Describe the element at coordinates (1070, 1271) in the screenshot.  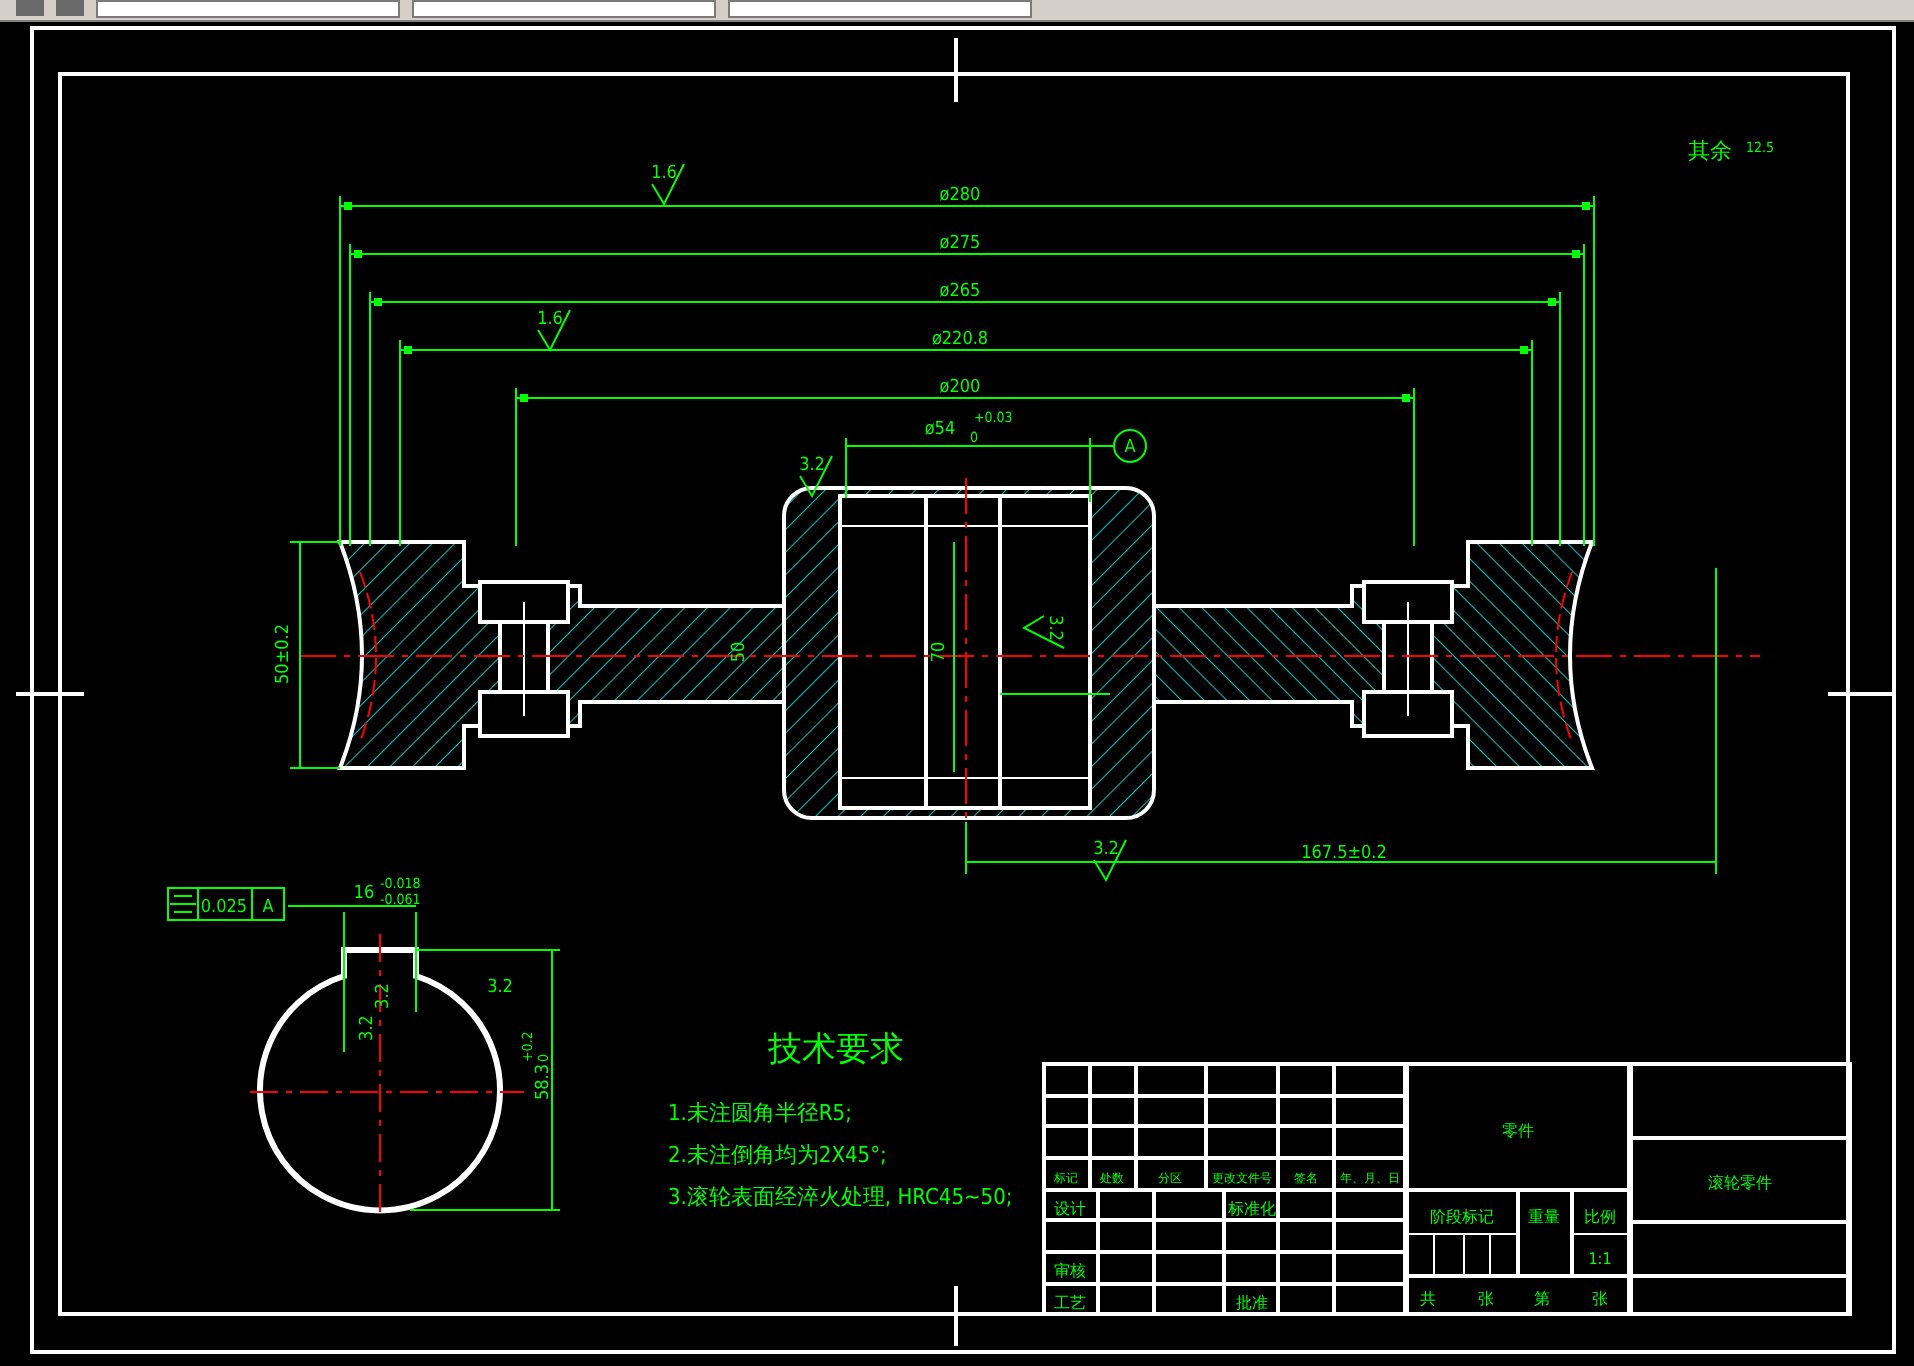
I see `signature-label: 审核` at that location.